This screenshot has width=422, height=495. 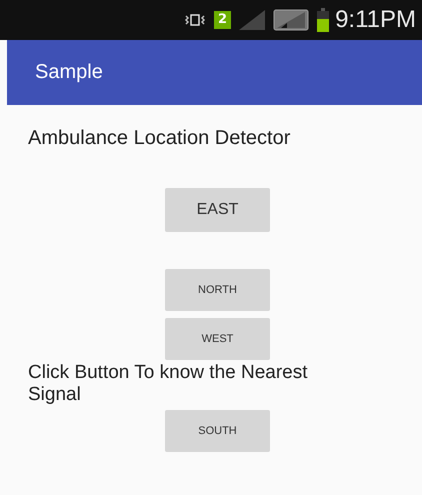 What do you see at coordinates (159, 138) in the screenshot?
I see `heading-text: Ambulance Location Detector` at bounding box center [159, 138].